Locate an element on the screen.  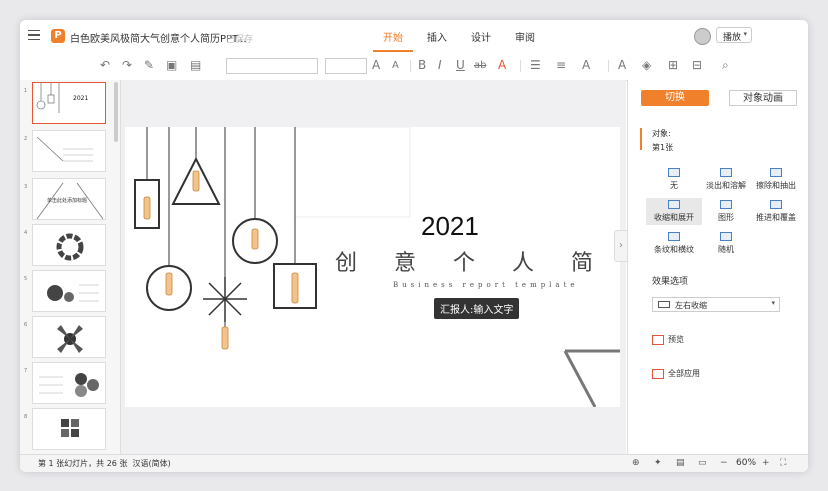
thumb-number: 3 is located at coordinates (26, 187).